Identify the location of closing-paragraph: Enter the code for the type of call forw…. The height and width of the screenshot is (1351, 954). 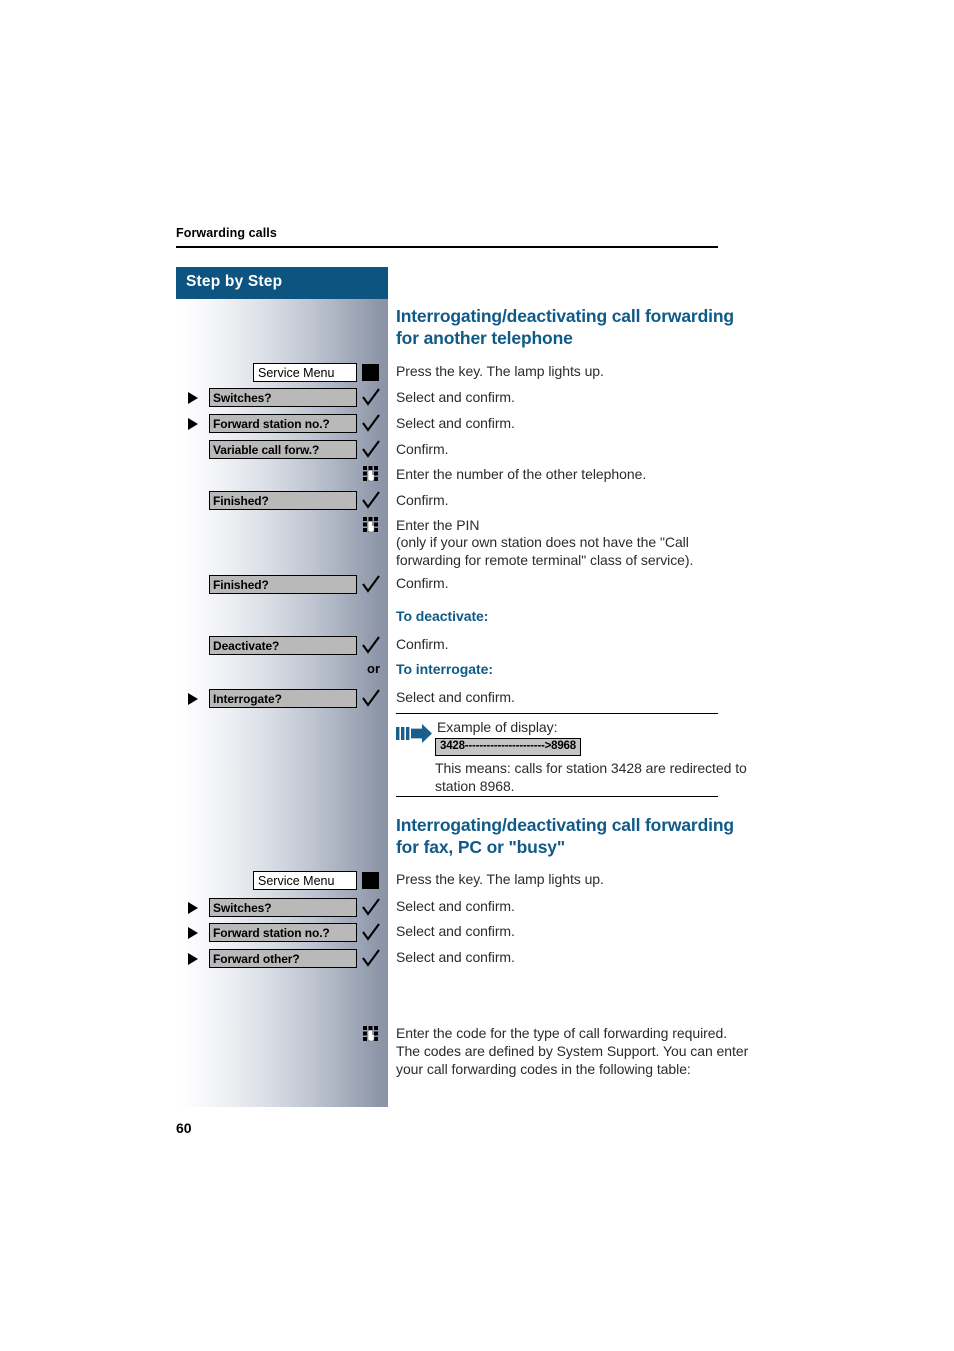
(572, 1051).